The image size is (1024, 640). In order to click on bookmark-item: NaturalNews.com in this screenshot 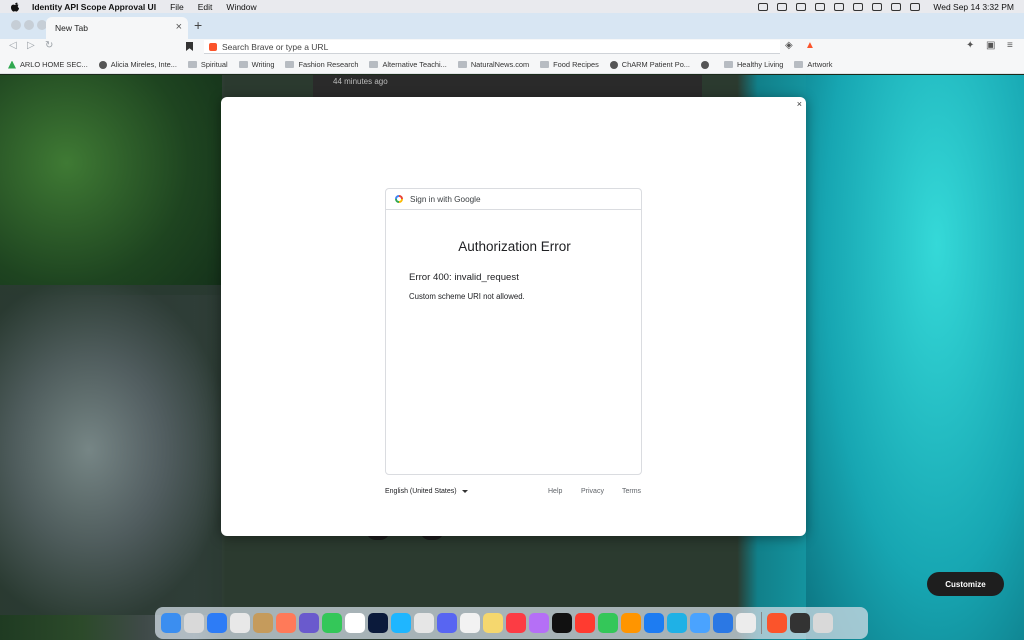, I will do `click(493, 64)`.